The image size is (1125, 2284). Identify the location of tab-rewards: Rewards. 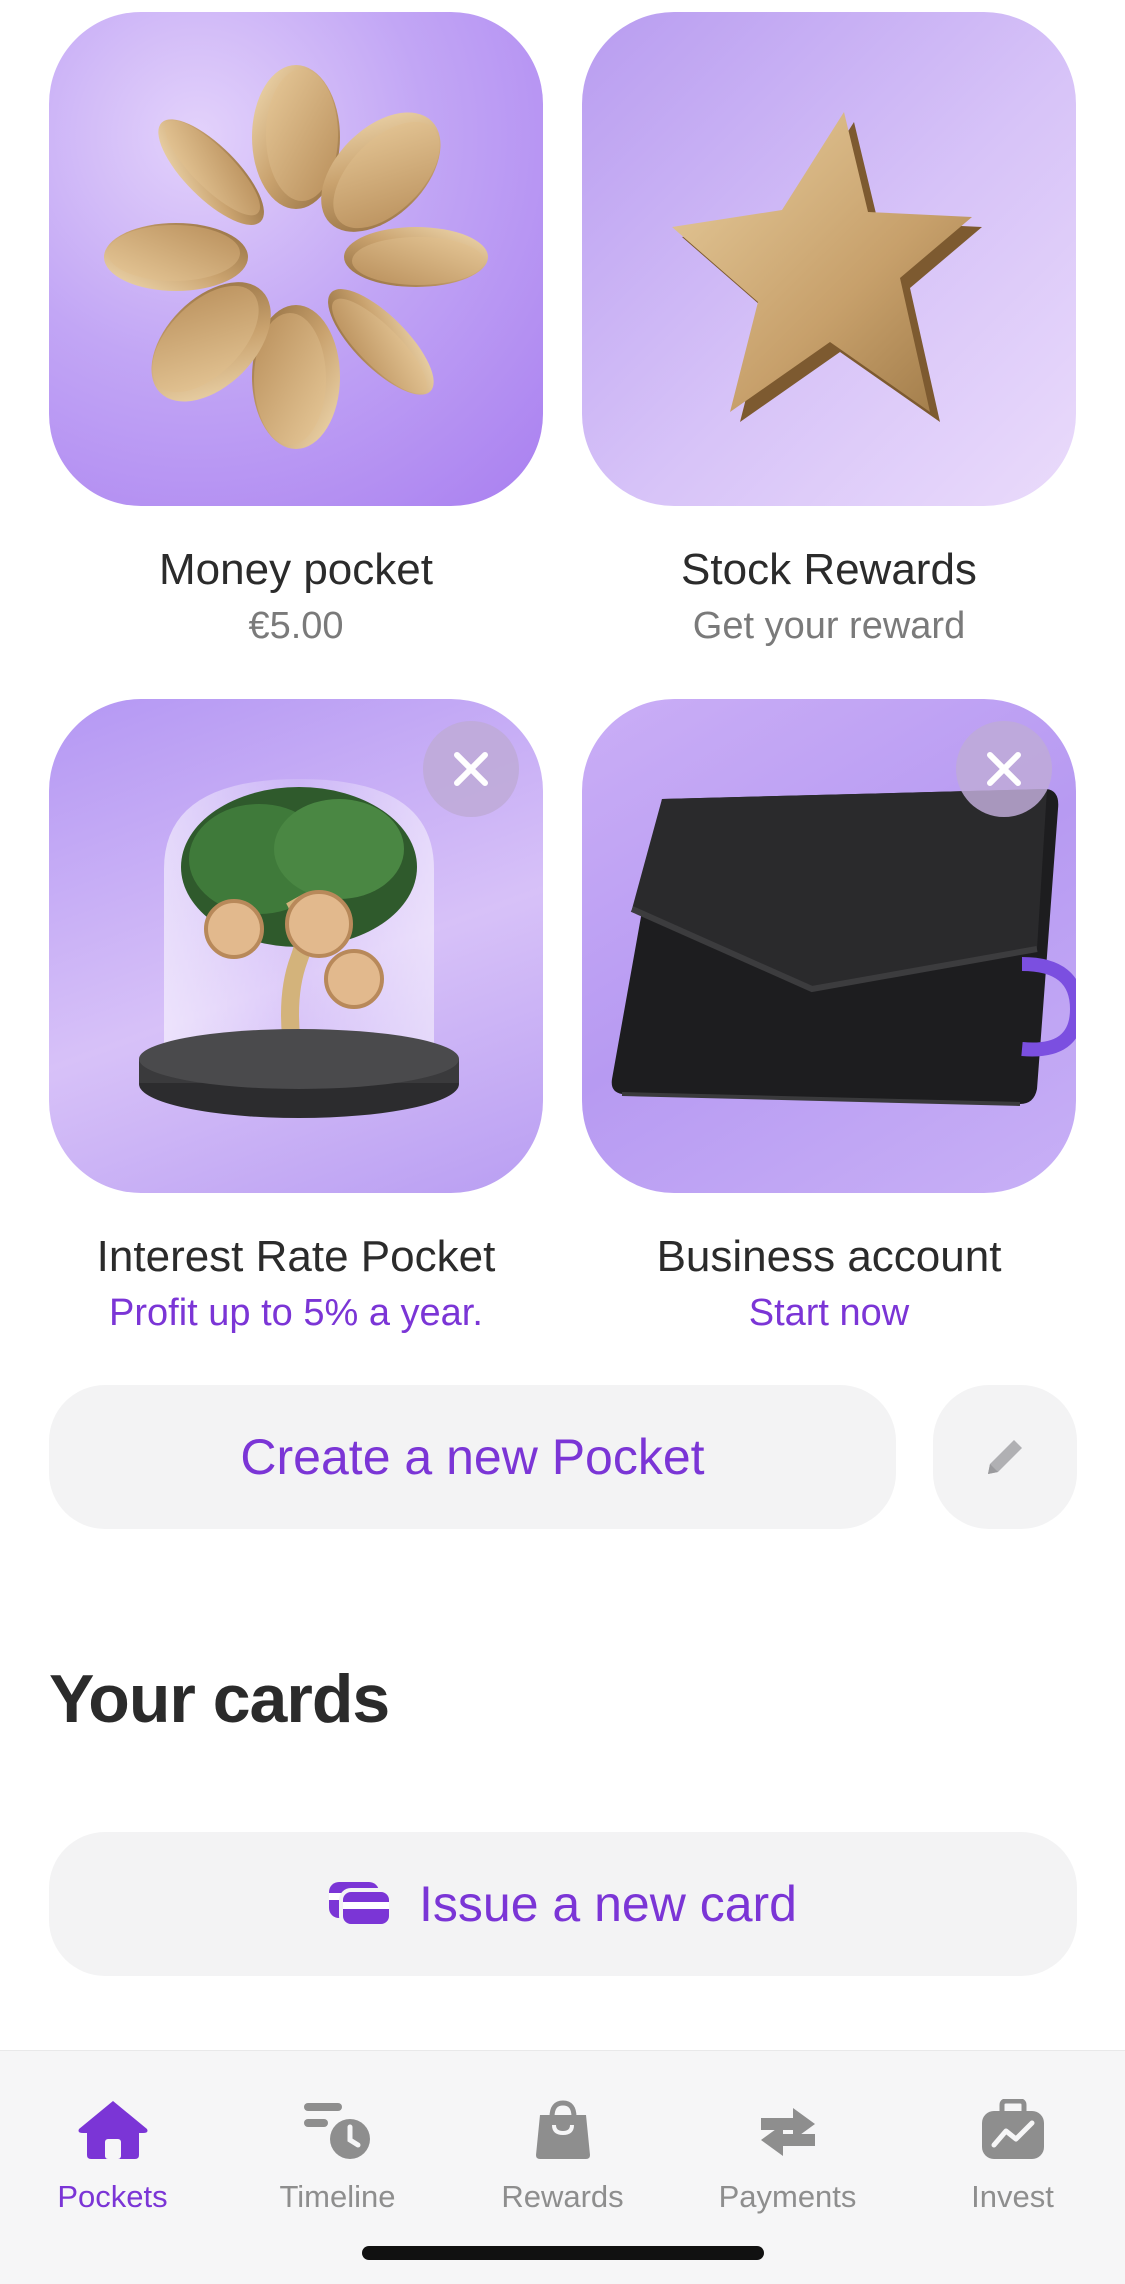
(562, 2141).